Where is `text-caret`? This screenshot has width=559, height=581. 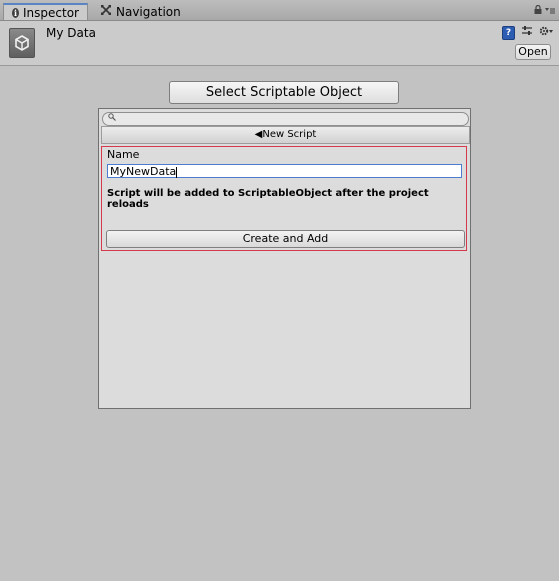
text-caret is located at coordinates (177, 172).